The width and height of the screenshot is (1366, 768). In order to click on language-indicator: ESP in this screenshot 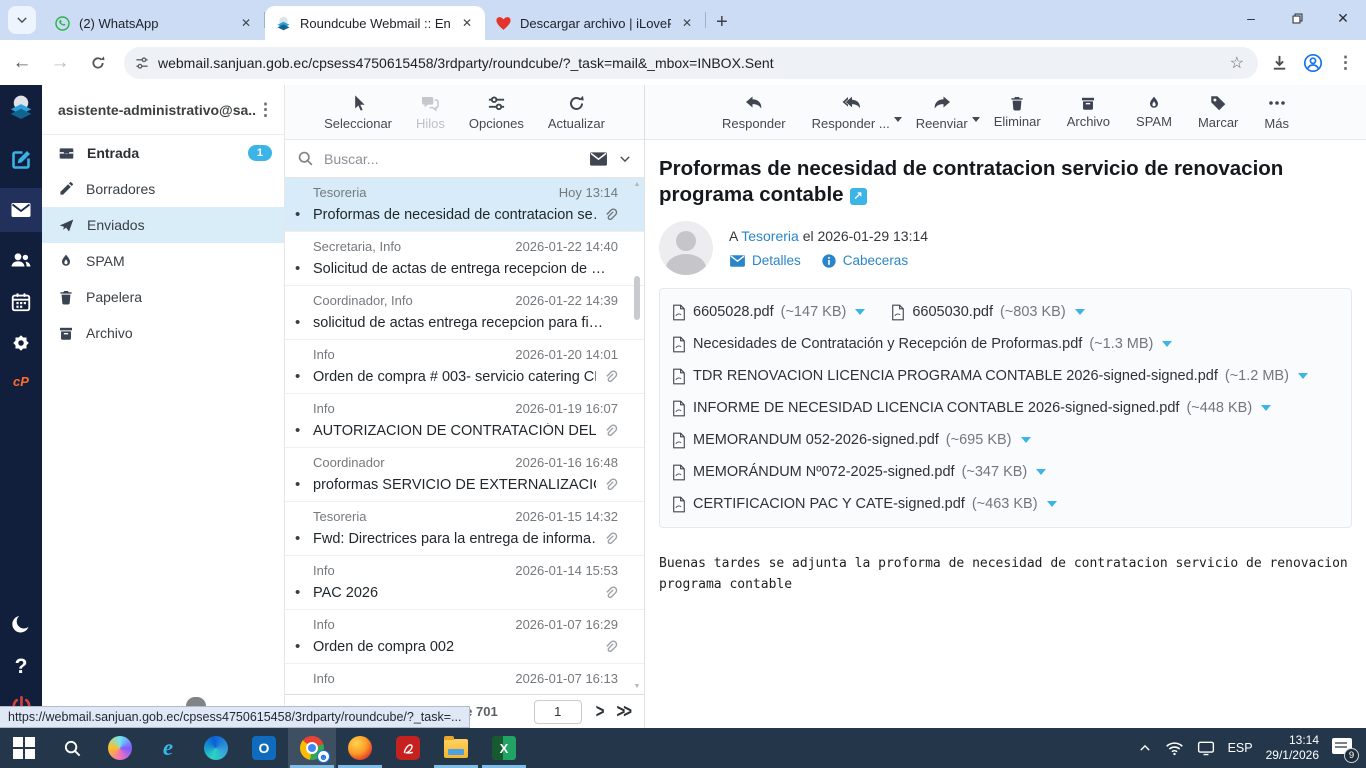, I will do `click(1240, 748)`.